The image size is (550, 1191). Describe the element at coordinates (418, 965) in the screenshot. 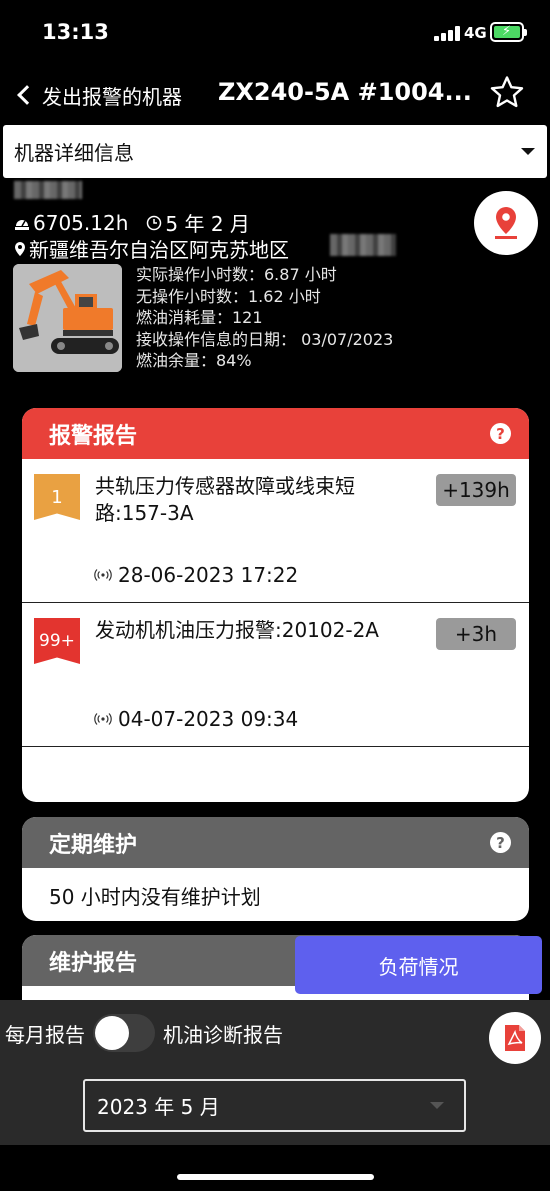

I see `load-status-button: 负荷情况` at that location.